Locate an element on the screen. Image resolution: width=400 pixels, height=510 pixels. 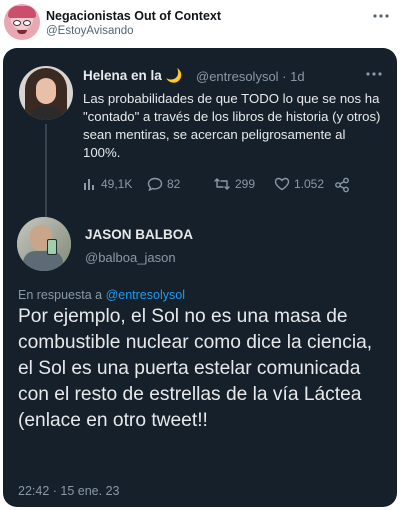
bar-chart-icon is located at coordinates (90, 184).